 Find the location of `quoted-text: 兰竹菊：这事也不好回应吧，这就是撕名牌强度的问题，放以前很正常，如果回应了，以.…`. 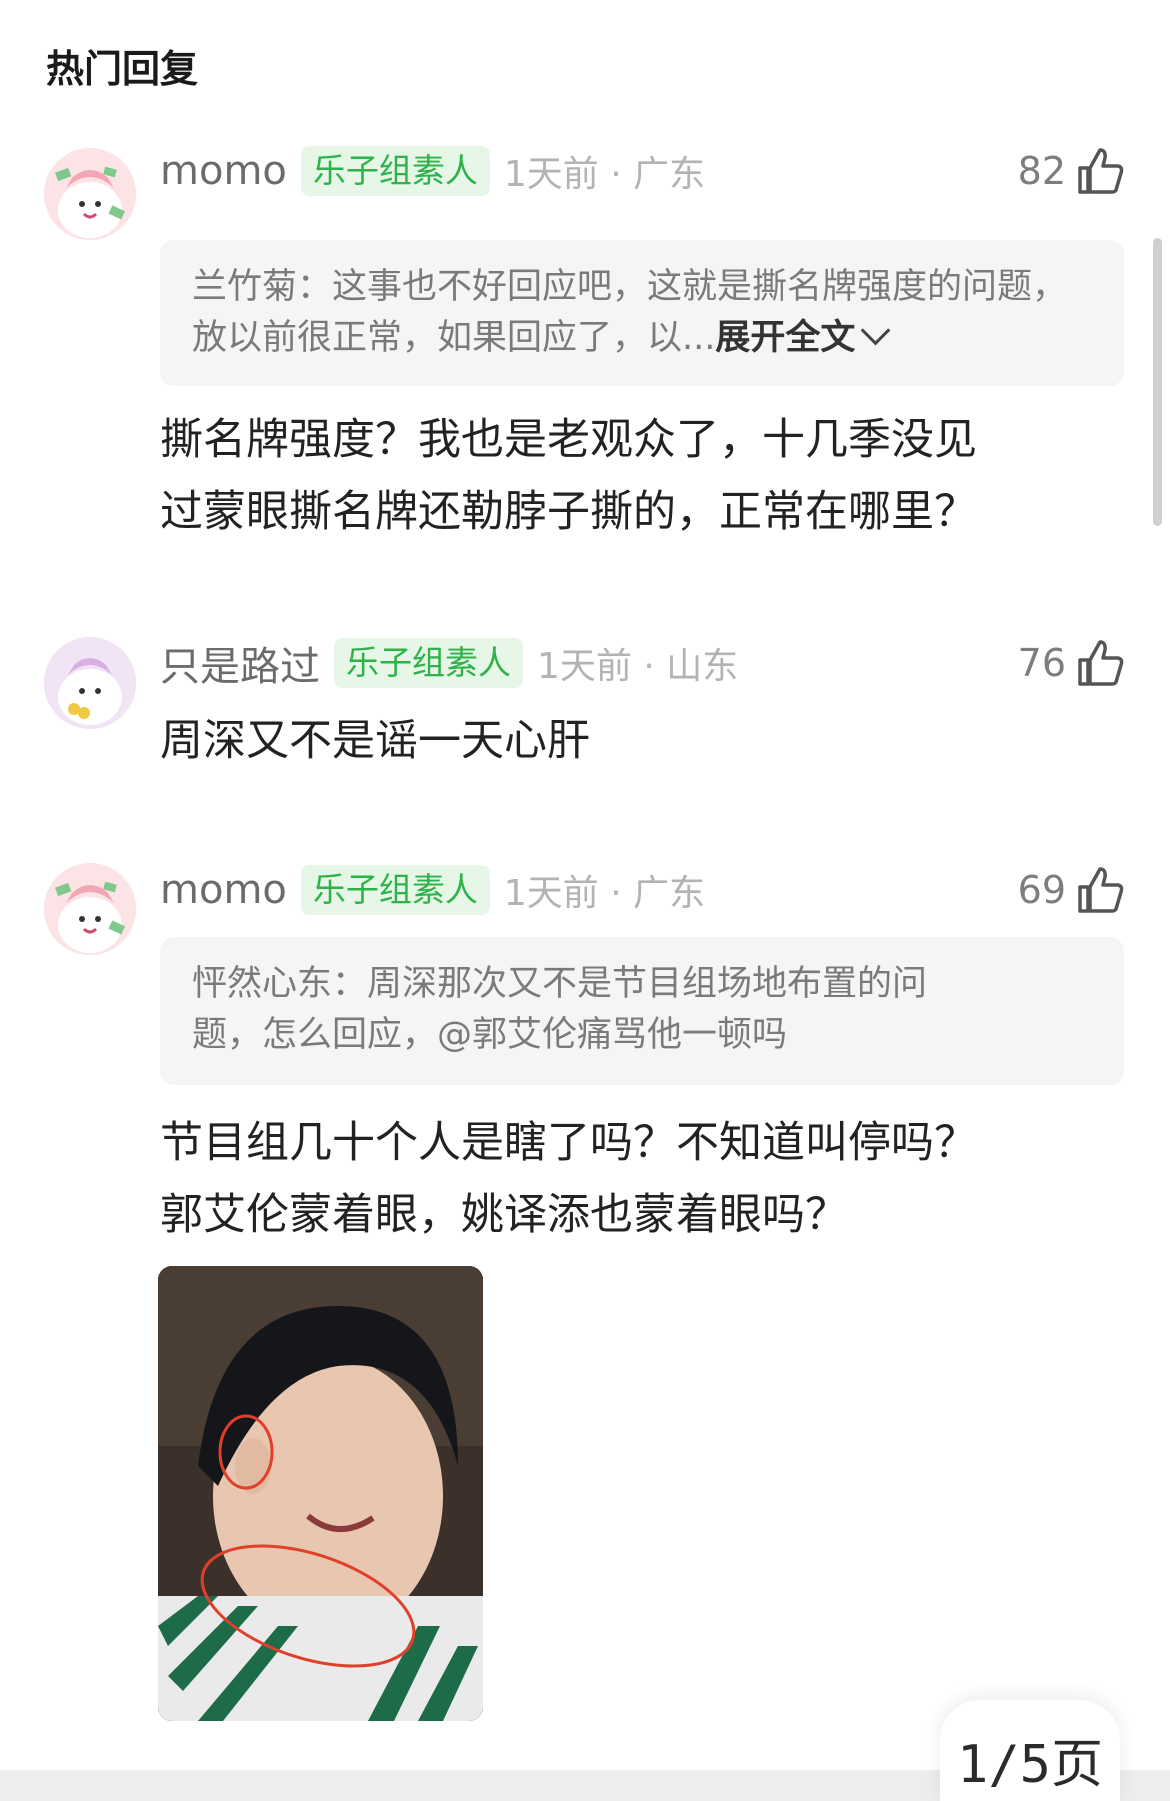

quoted-text: 兰竹菊：这事也不好回应吧，这就是撕名牌强度的问题，放以前很正常，如果回应了，以.… is located at coordinates (630, 312).